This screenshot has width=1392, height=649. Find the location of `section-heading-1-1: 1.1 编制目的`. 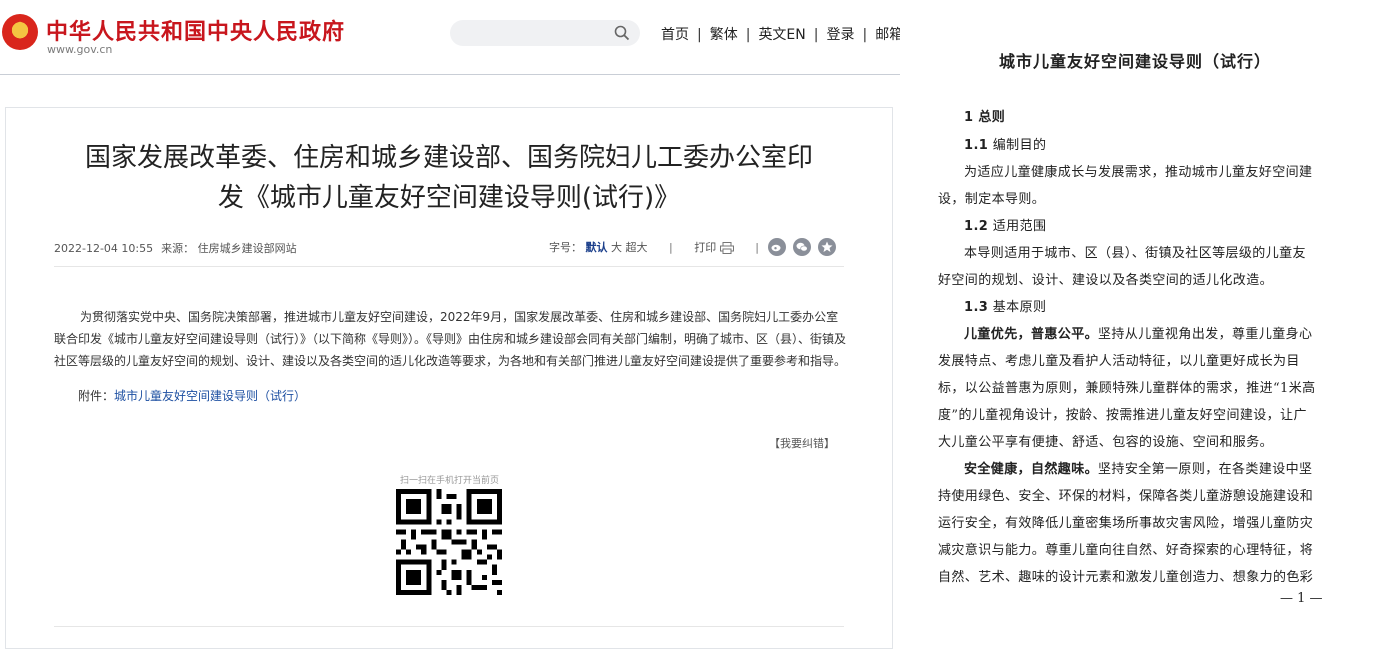

section-heading-1-1: 1.1 编制目的 is located at coordinates (1005, 143).